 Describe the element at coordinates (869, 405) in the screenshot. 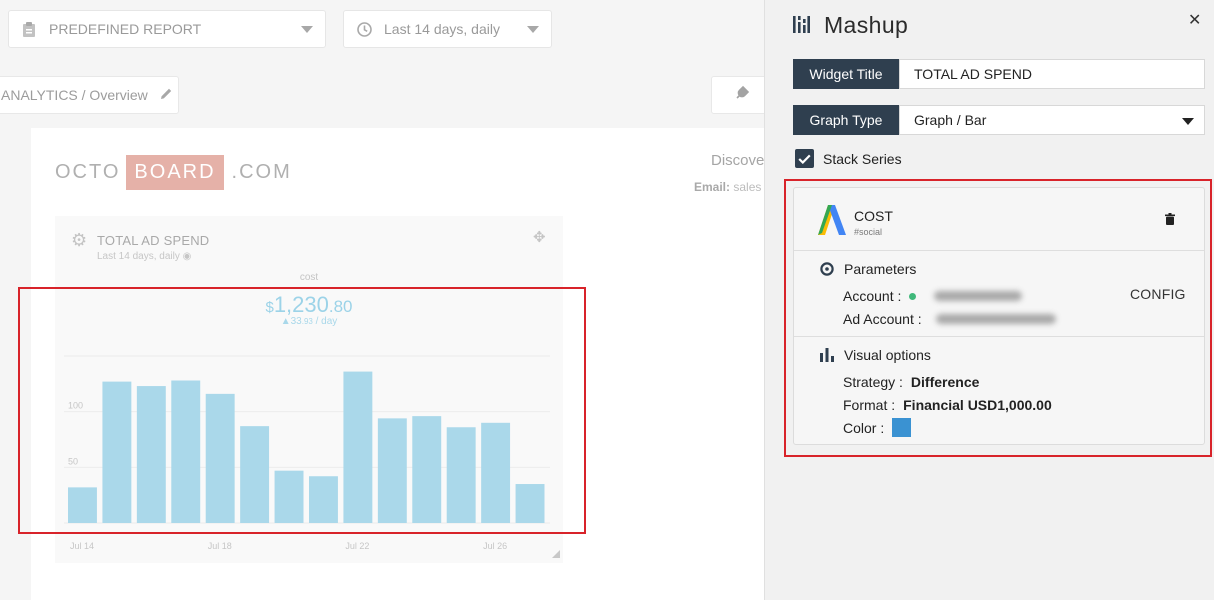

I see `format-label: Format :` at that location.